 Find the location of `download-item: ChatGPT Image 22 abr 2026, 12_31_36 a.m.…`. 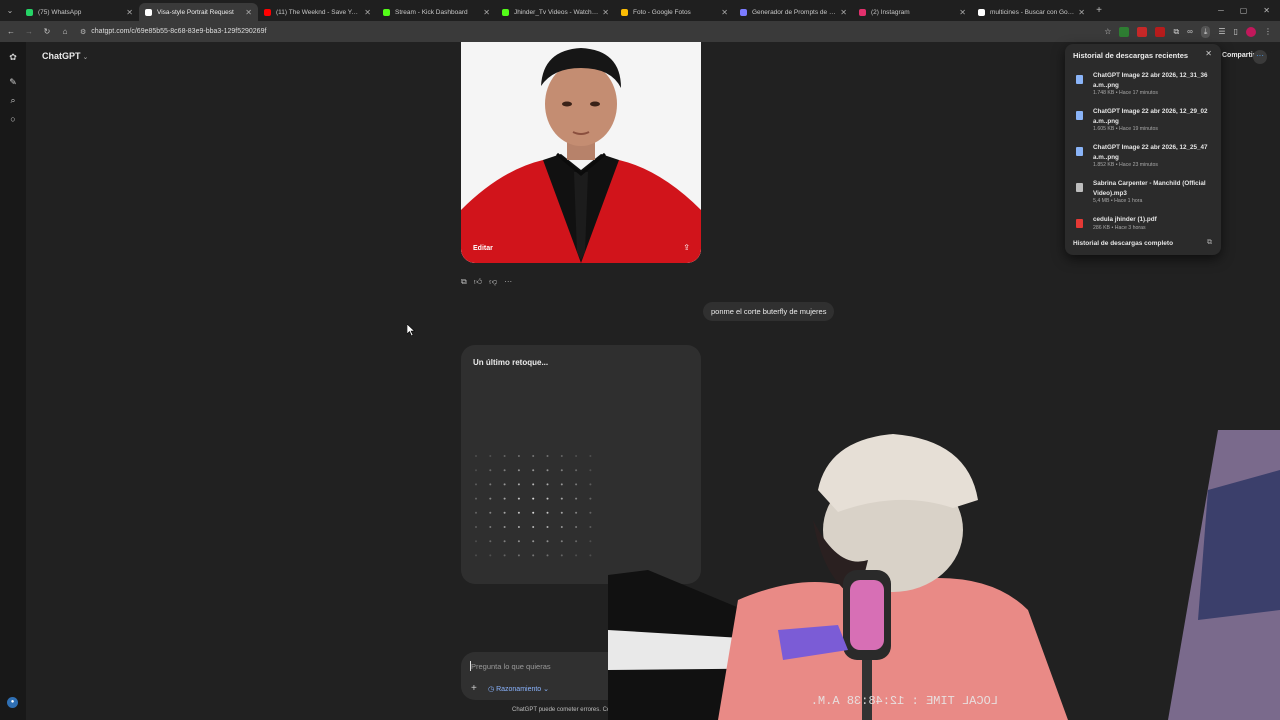

download-item: ChatGPT Image 22 abr 2026, 12_31_36 a.m.… is located at coordinates (1144, 87).